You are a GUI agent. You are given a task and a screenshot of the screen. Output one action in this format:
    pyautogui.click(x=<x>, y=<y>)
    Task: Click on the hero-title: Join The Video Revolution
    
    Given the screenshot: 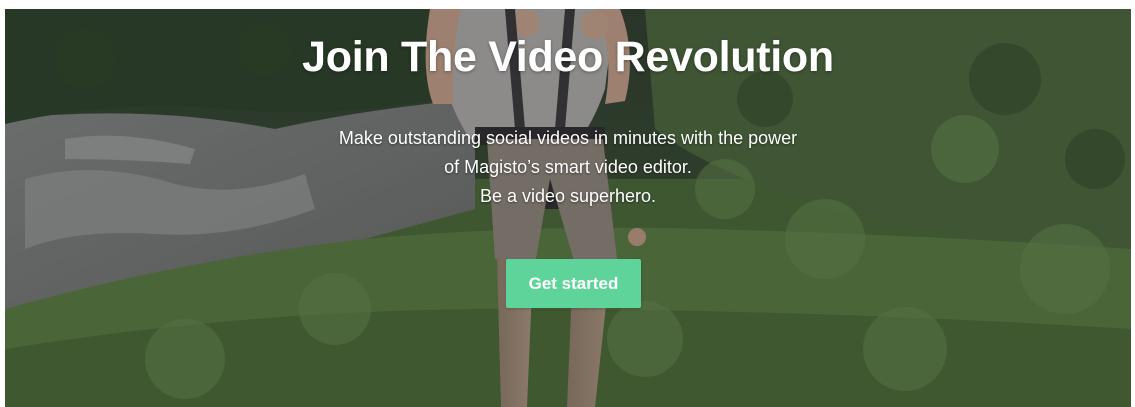 What is the action you would take?
    pyautogui.click(x=568, y=57)
    